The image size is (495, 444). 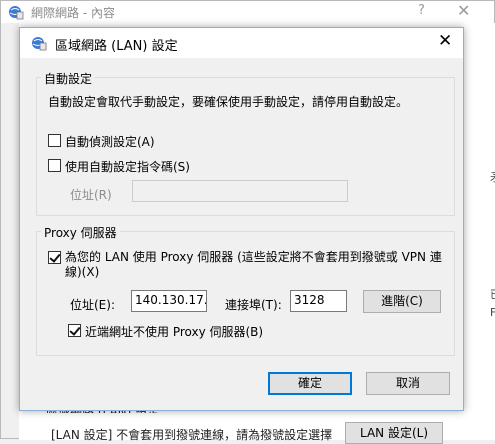 I want to click on cancel-button: 取消, so click(x=408, y=383).